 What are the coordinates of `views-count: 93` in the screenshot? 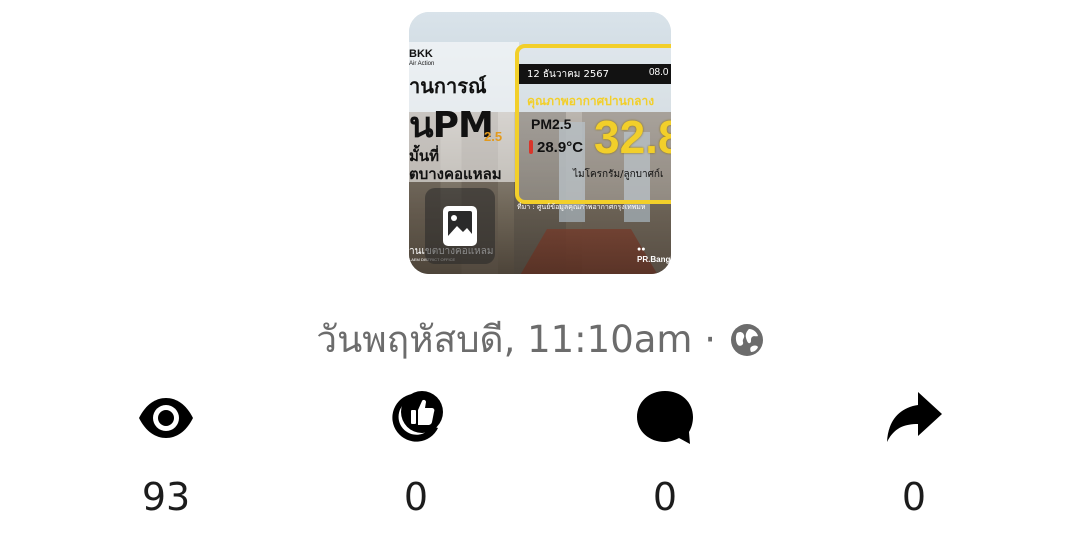 It's located at (166, 497).